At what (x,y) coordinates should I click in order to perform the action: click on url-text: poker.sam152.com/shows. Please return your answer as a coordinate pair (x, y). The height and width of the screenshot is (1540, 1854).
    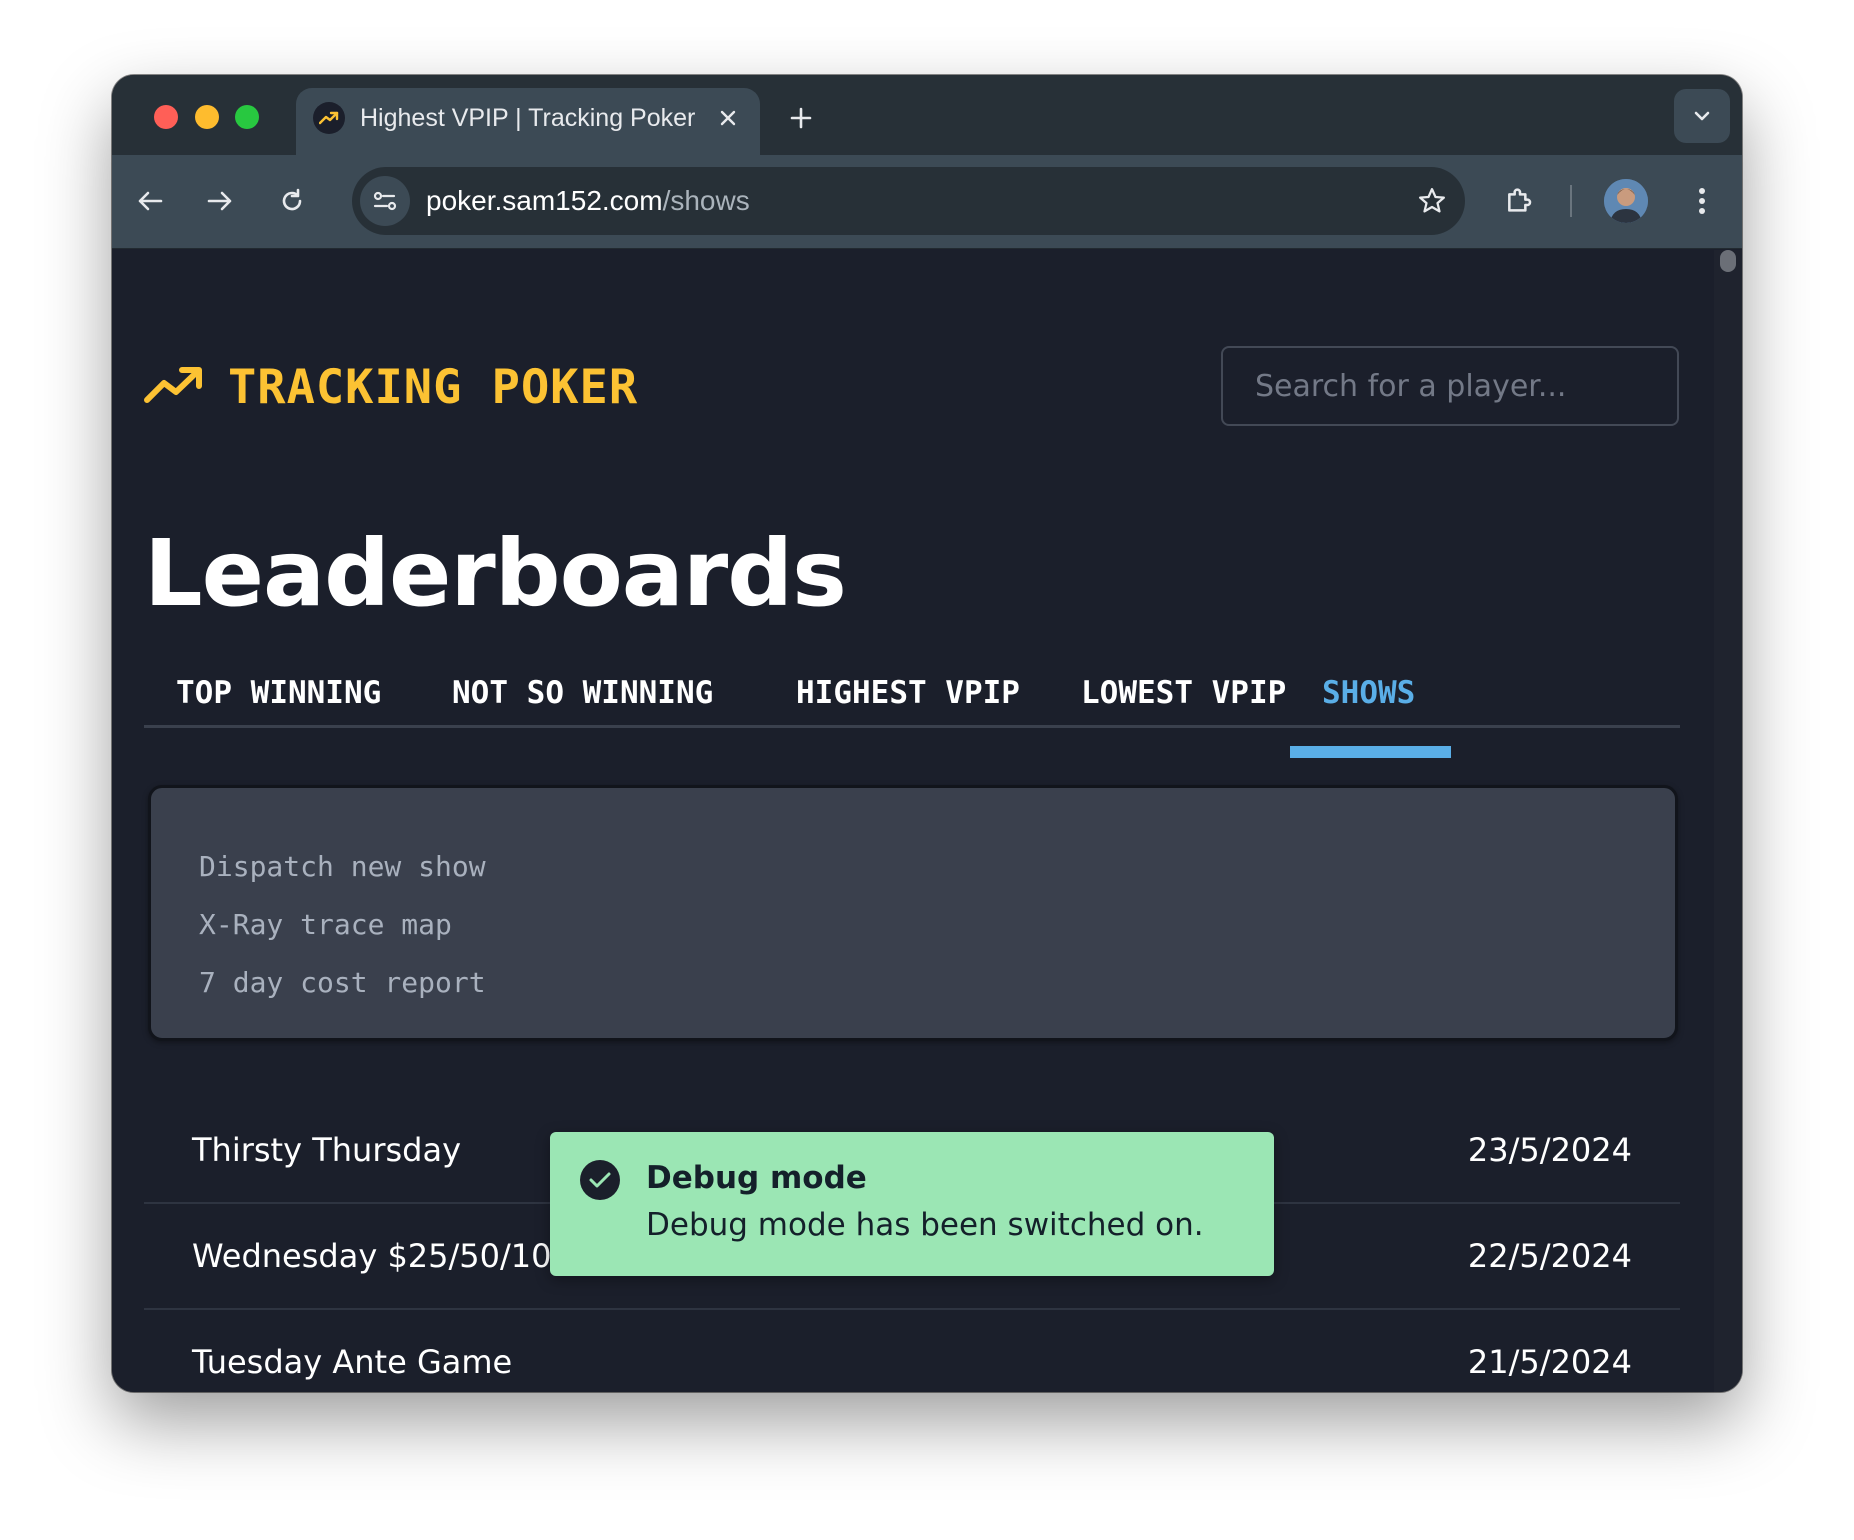
    Looking at the image, I should click on (588, 201).